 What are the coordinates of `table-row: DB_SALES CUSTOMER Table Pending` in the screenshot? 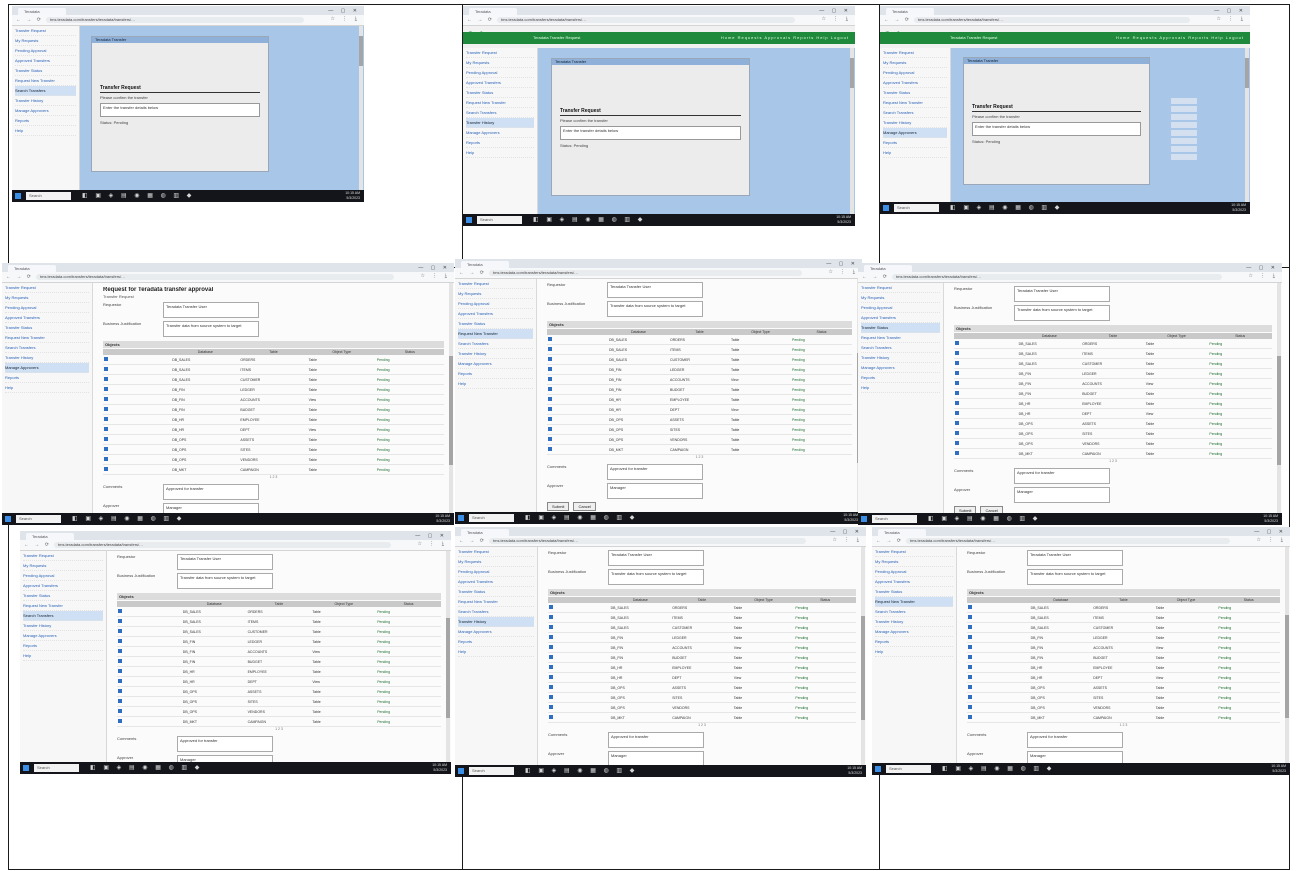 It's located at (273, 379).